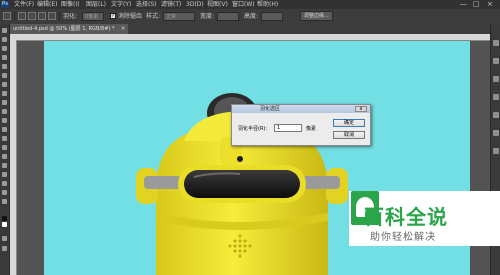  Describe the element at coordinates (4, 201) in the screenshot. I see `zoom-tool-icon` at that location.